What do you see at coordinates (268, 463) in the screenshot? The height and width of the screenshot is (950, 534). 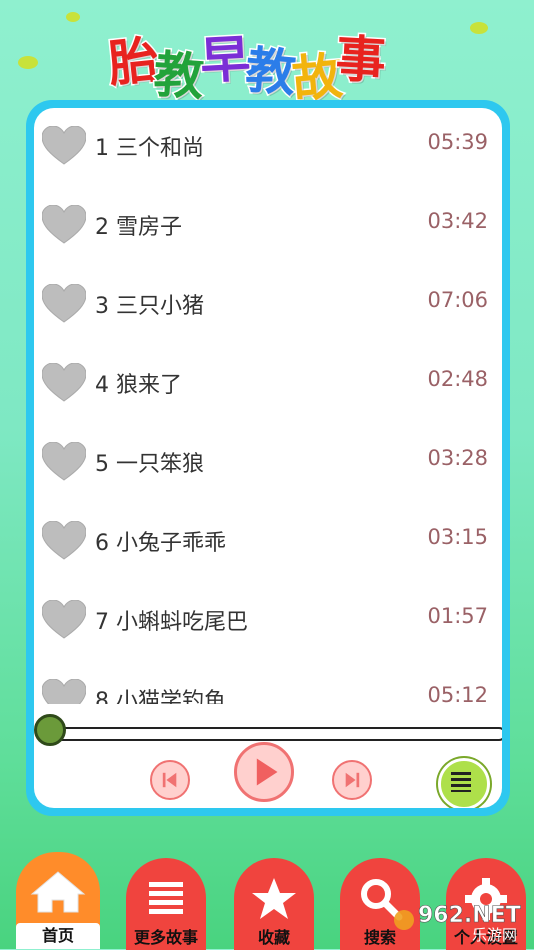 I see `story-row: 5 一只笨狼 03:28` at bounding box center [268, 463].